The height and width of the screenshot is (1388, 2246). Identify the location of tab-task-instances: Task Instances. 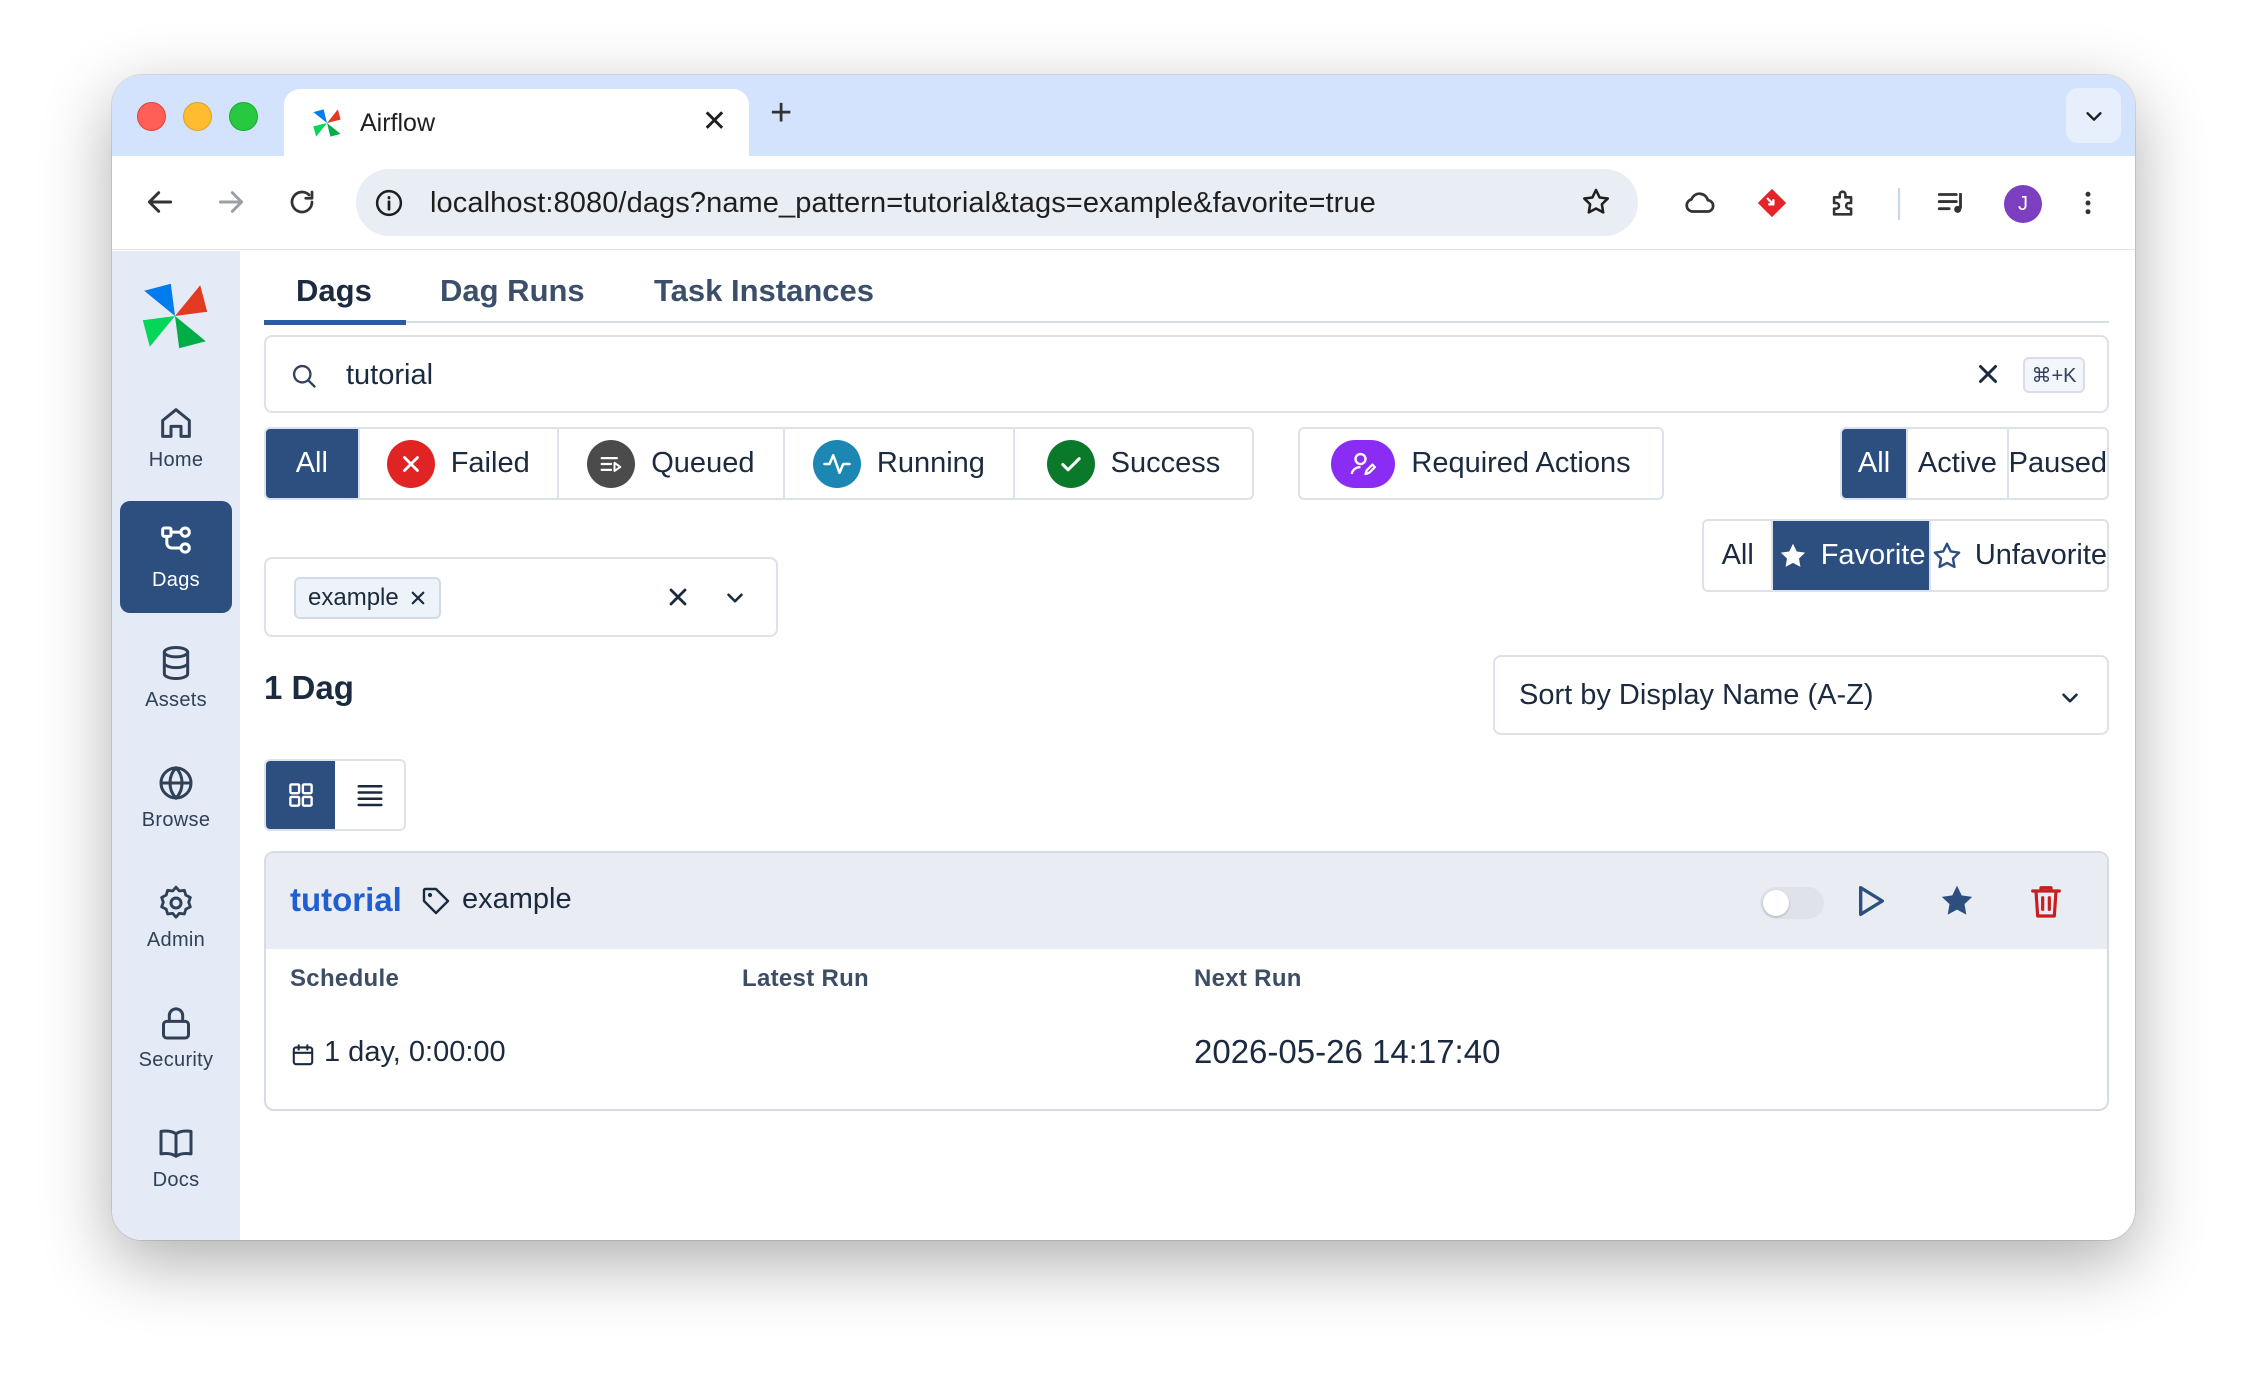
(764, 298).